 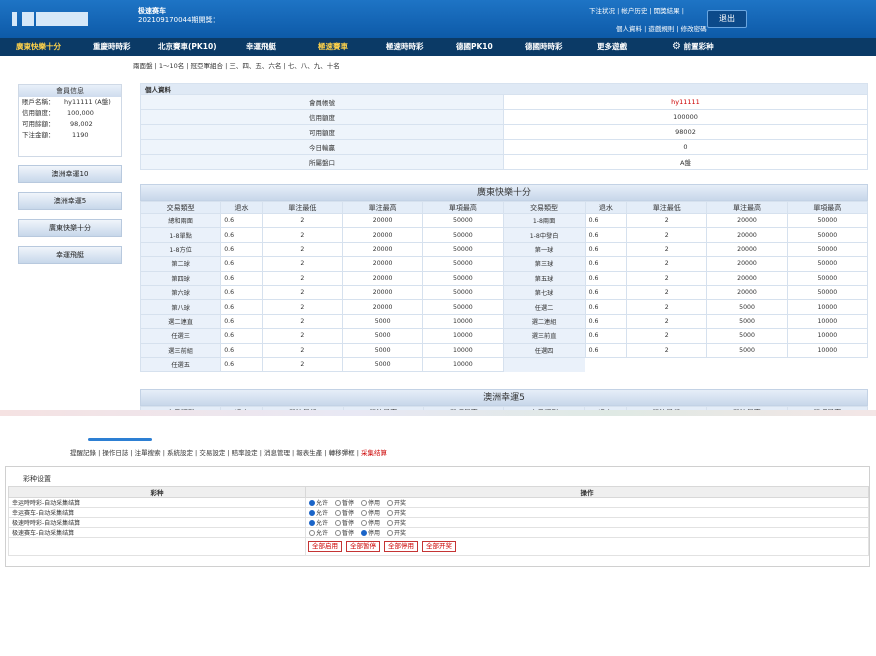 I want to click on admin-tab: 消息管理, so click(x=277, y=453).